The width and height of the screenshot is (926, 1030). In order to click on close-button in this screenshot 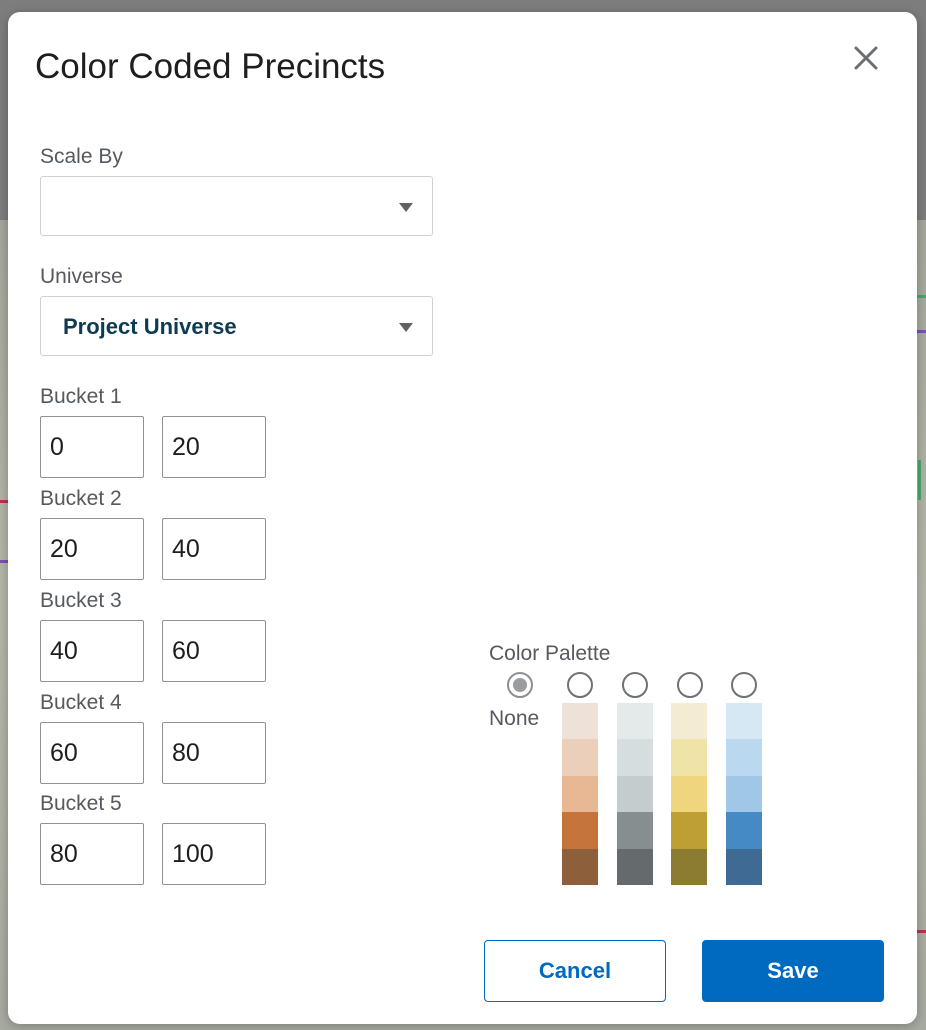, I will do `click(866, 58)`.